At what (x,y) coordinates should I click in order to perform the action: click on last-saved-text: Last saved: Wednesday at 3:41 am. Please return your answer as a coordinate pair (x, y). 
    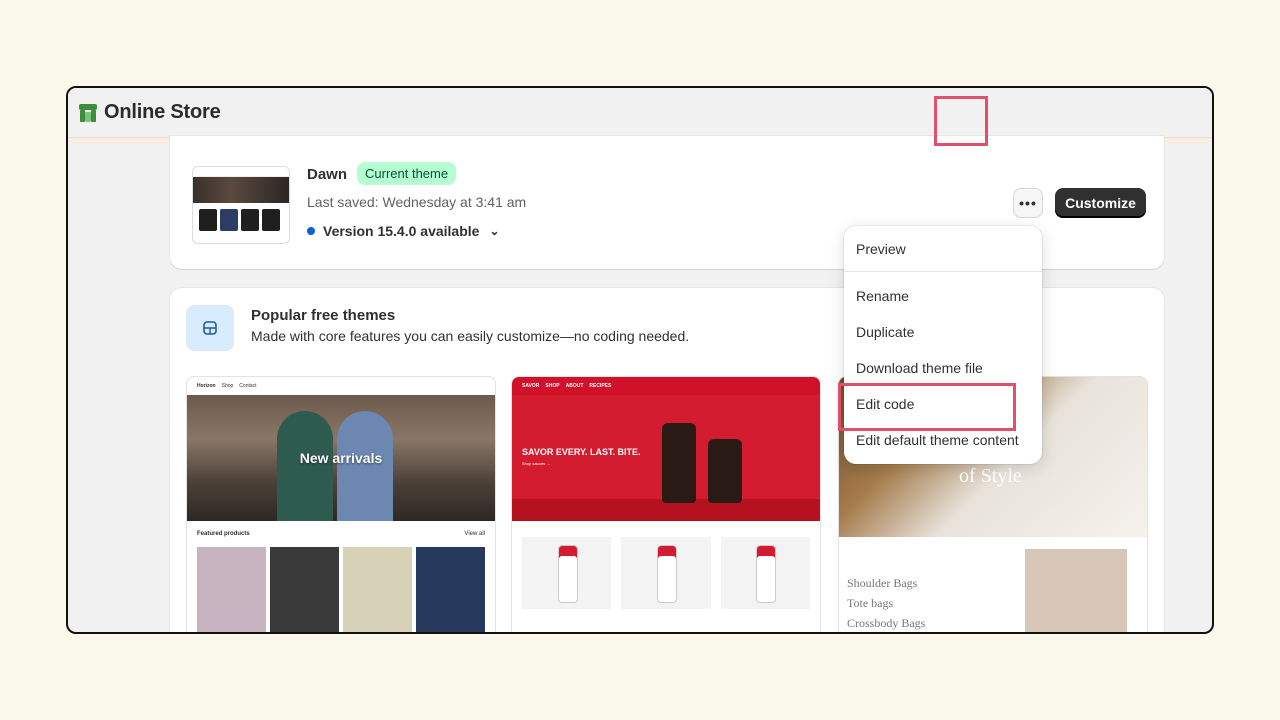
    Looking at the image, I should click on (417, 202).